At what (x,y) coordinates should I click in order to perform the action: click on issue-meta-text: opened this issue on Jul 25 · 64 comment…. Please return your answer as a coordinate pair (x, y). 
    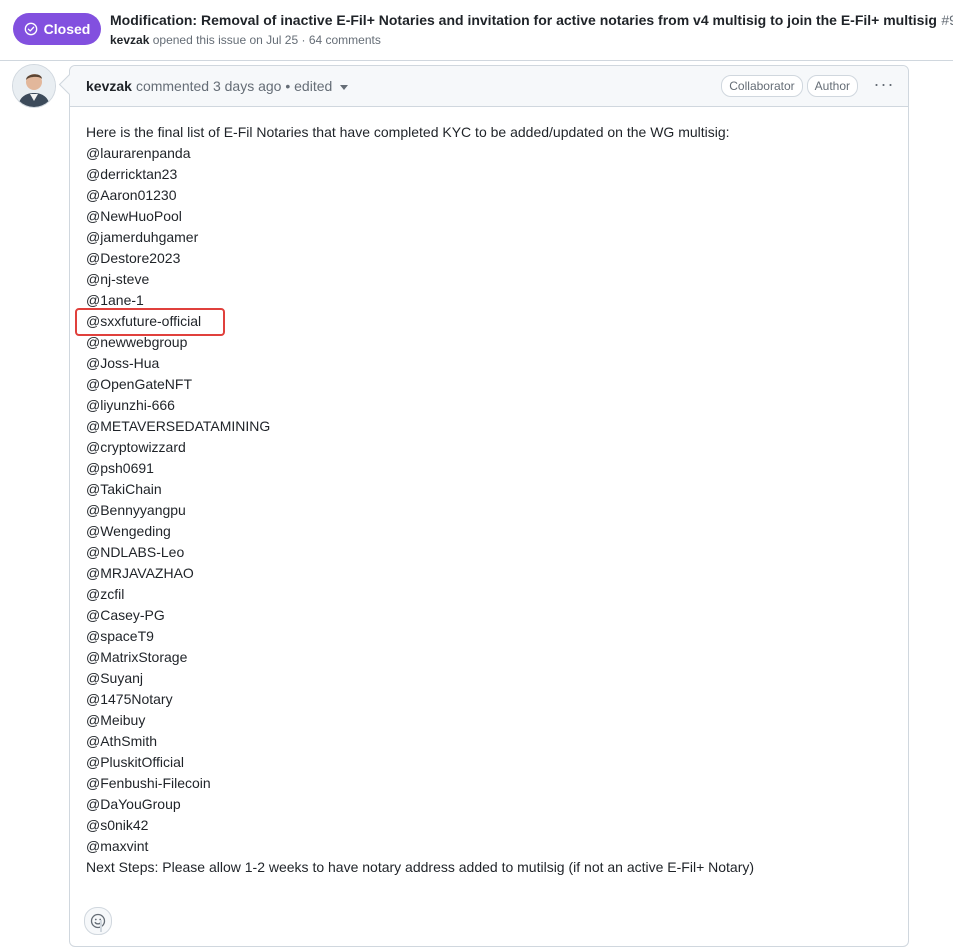
    Looking at the image, I should click on (266, 40).